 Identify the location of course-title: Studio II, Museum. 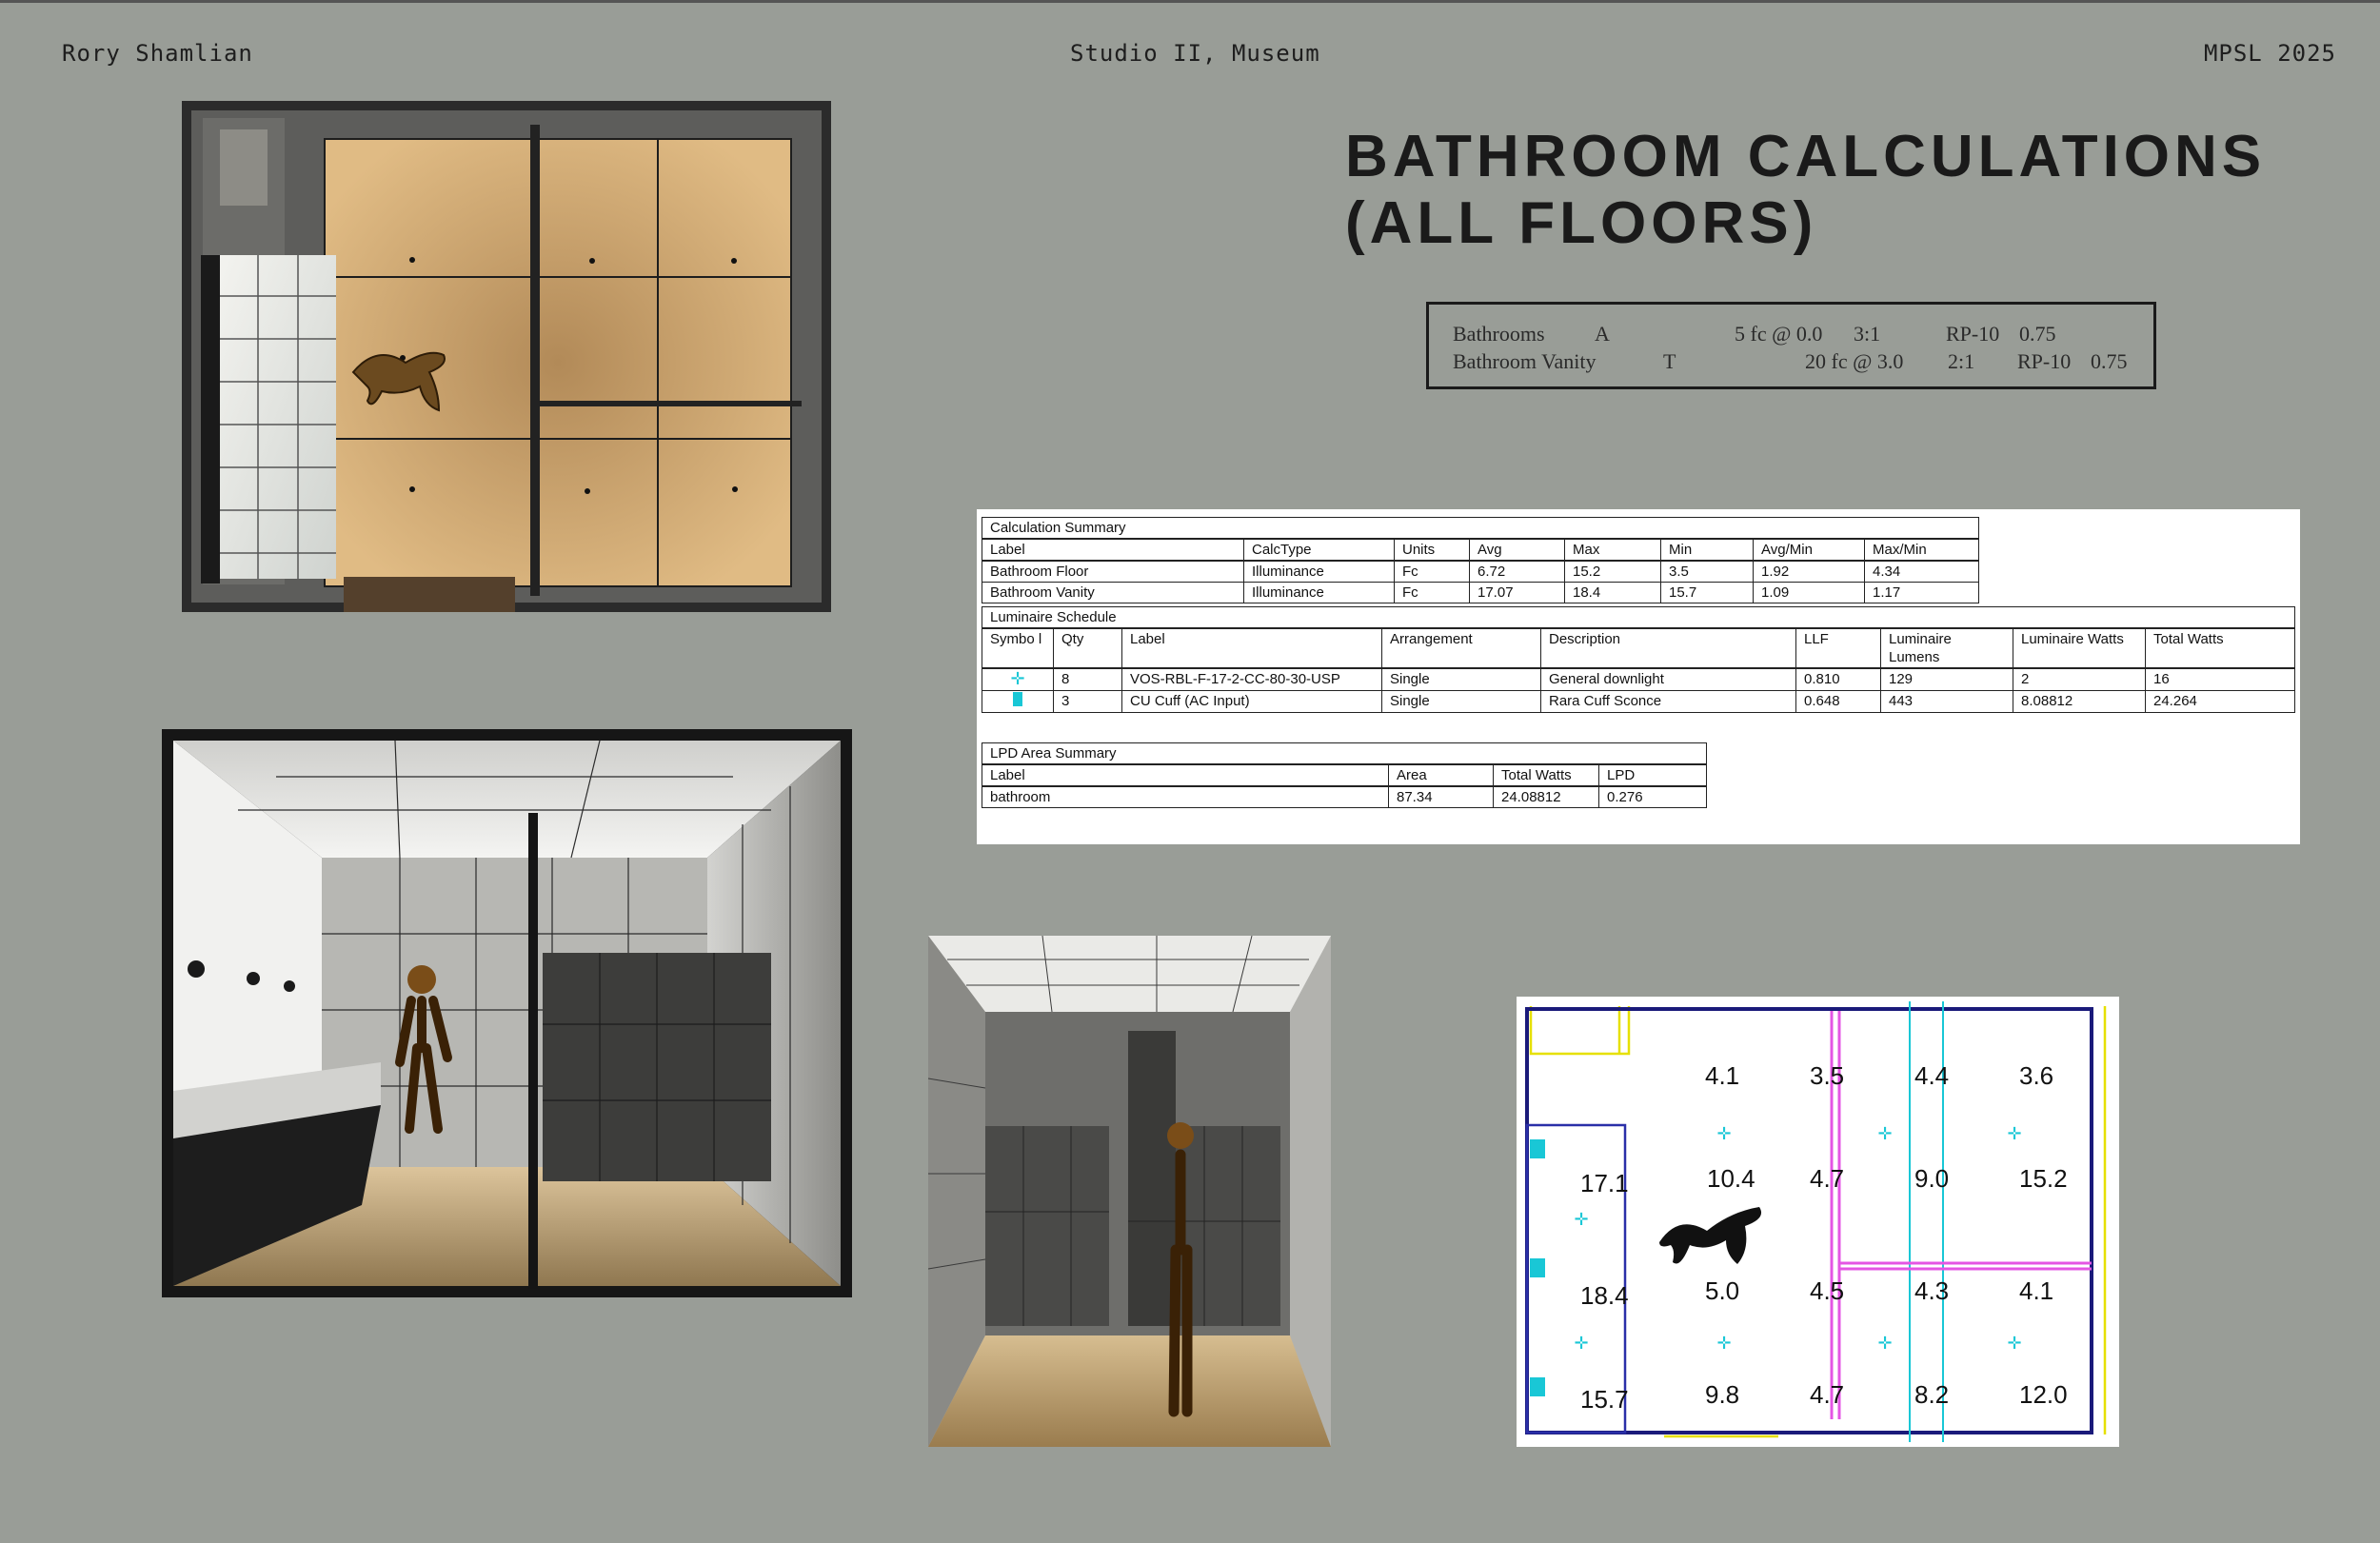
(1195, 53).